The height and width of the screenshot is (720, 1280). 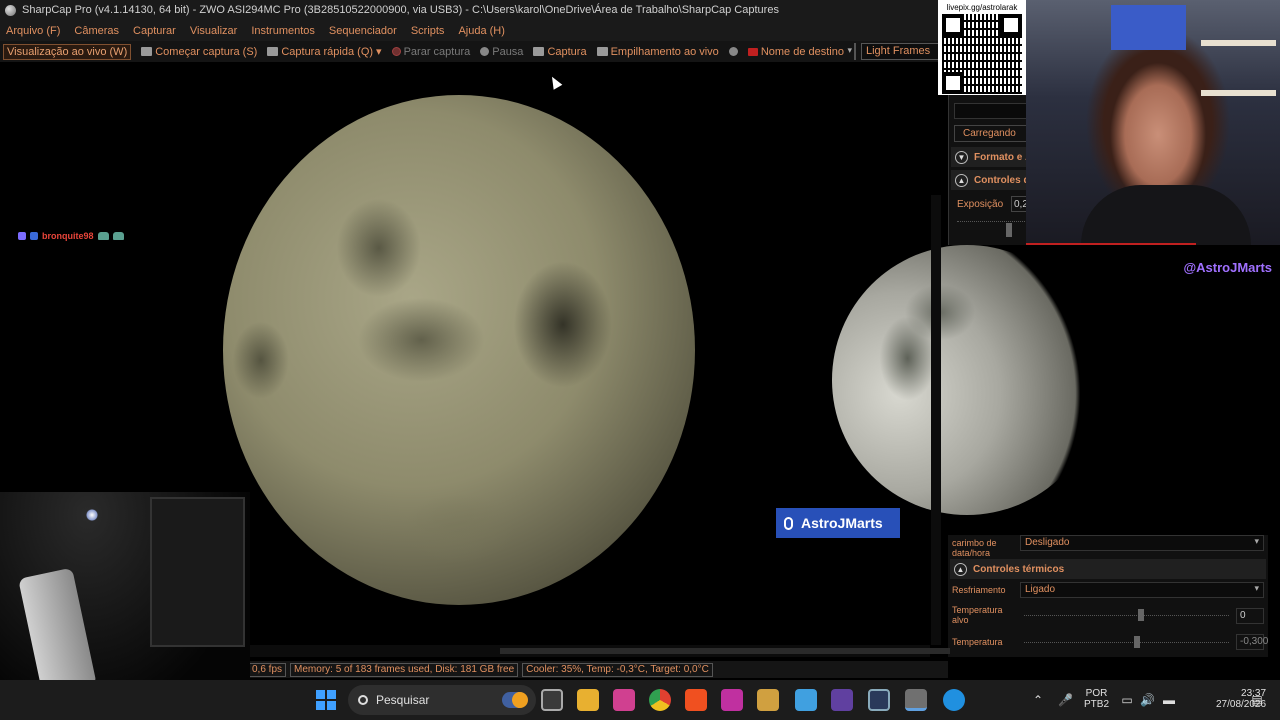 I want to click on chrome-icon, so click(x=660, y=700).